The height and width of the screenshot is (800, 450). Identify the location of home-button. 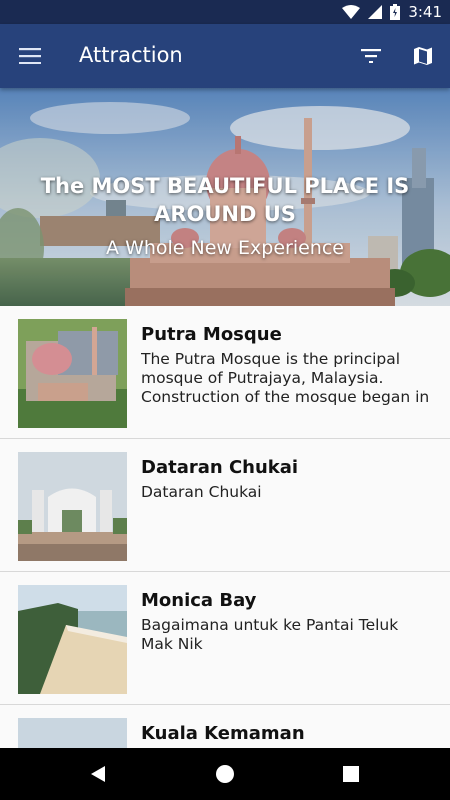
(225, 774).